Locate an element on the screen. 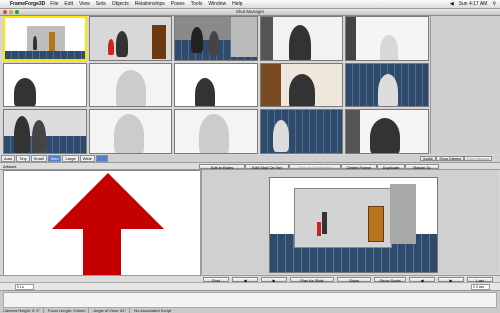 This screenshot has width=500, height=313. add-continuing-shot-button: Add as Continuing Shot is located at coordinates (315, 169).